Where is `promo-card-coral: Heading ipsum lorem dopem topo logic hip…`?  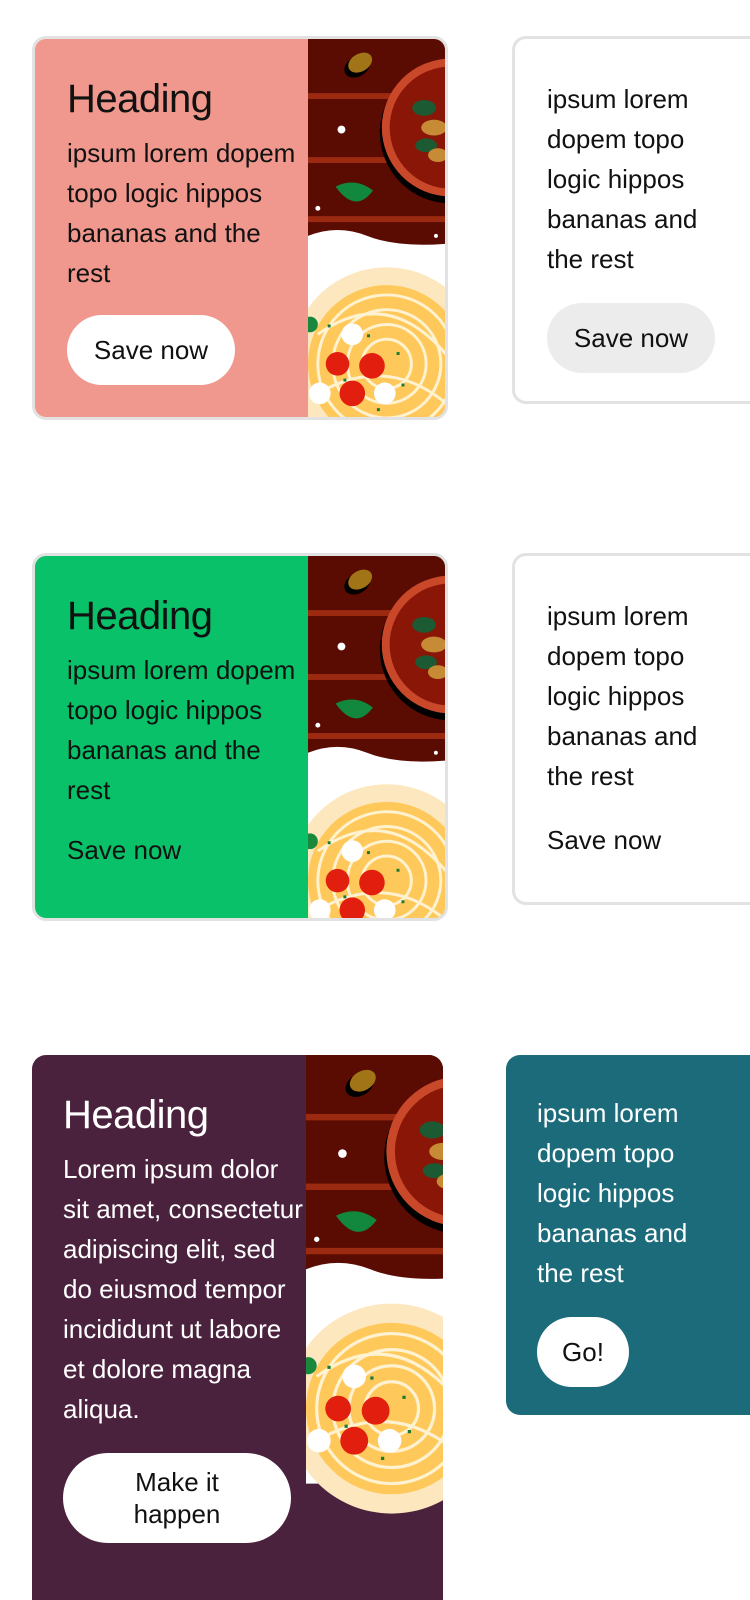
promo-card-coral: Heading ipsum lorem dopem topo logic hip… is located at coordinates (240, 228).